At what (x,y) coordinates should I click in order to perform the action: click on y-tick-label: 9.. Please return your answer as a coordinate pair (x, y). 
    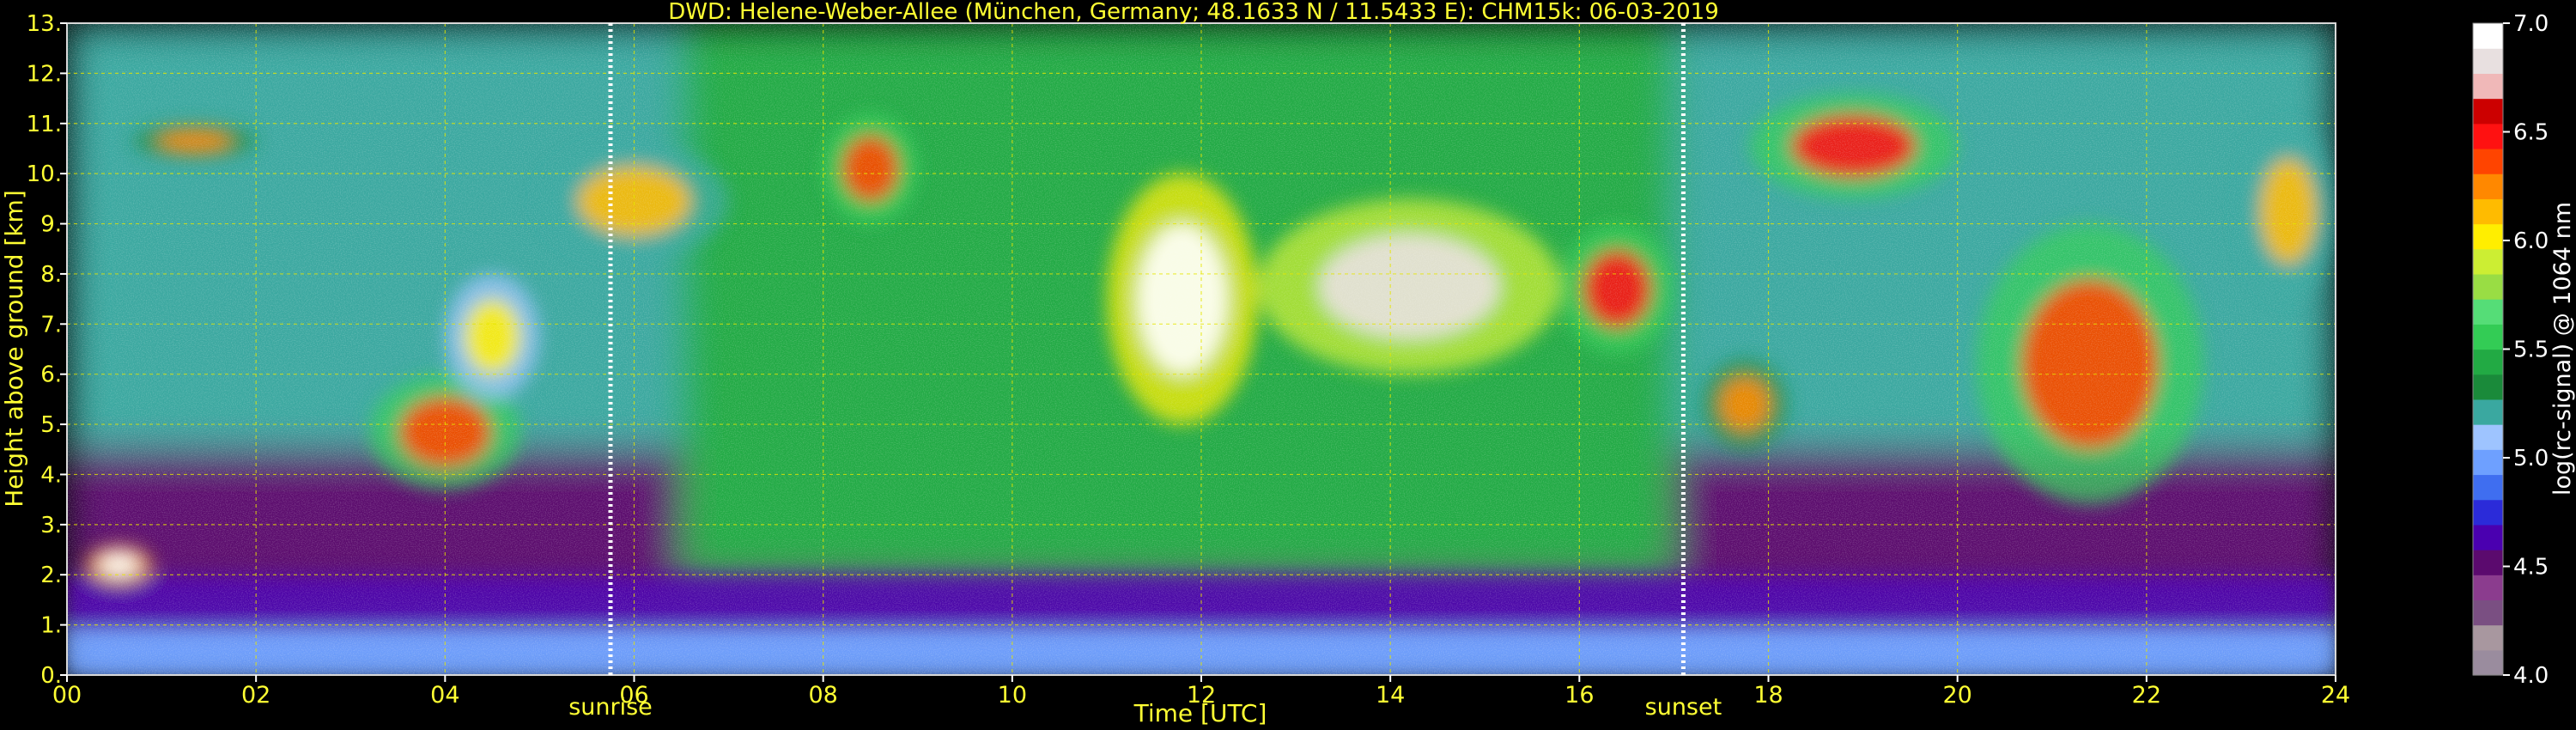
    Looking at the image, I should click on (51, 225).